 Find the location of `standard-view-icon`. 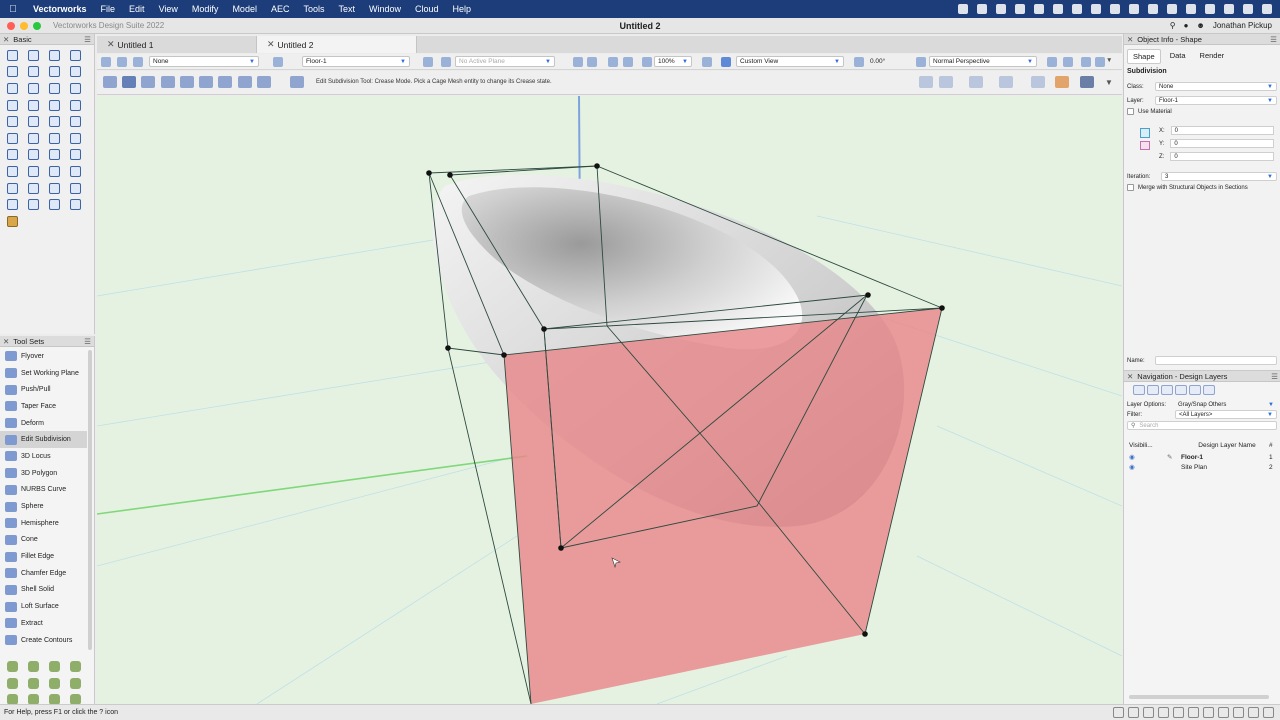

standard-view-icon is located at coordinates (726, 62).